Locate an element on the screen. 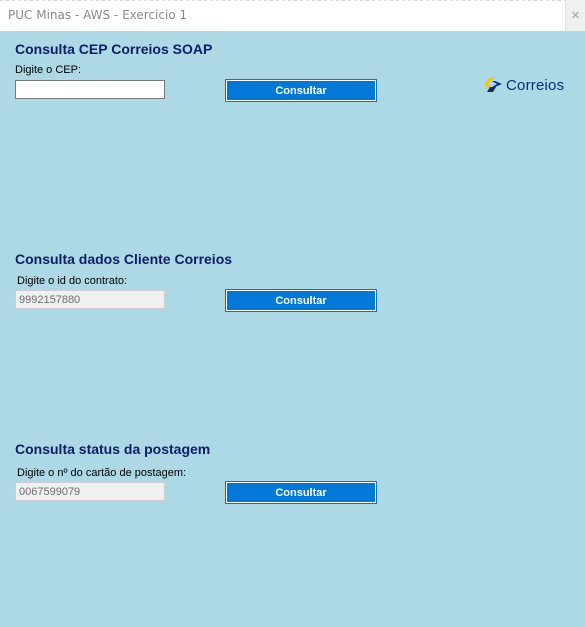 This screenshot has height=627, width=585. cep-section-heading: Consulta CEP Correios SOAP is located at coordinates (114, 49).